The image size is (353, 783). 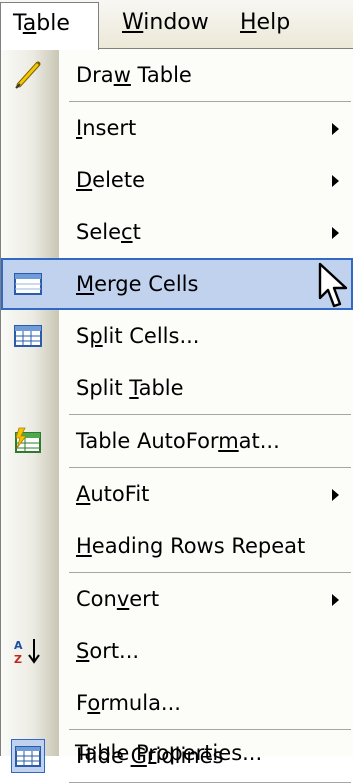 I want to click on menubar-table: Table, so click(x=49, y=26).